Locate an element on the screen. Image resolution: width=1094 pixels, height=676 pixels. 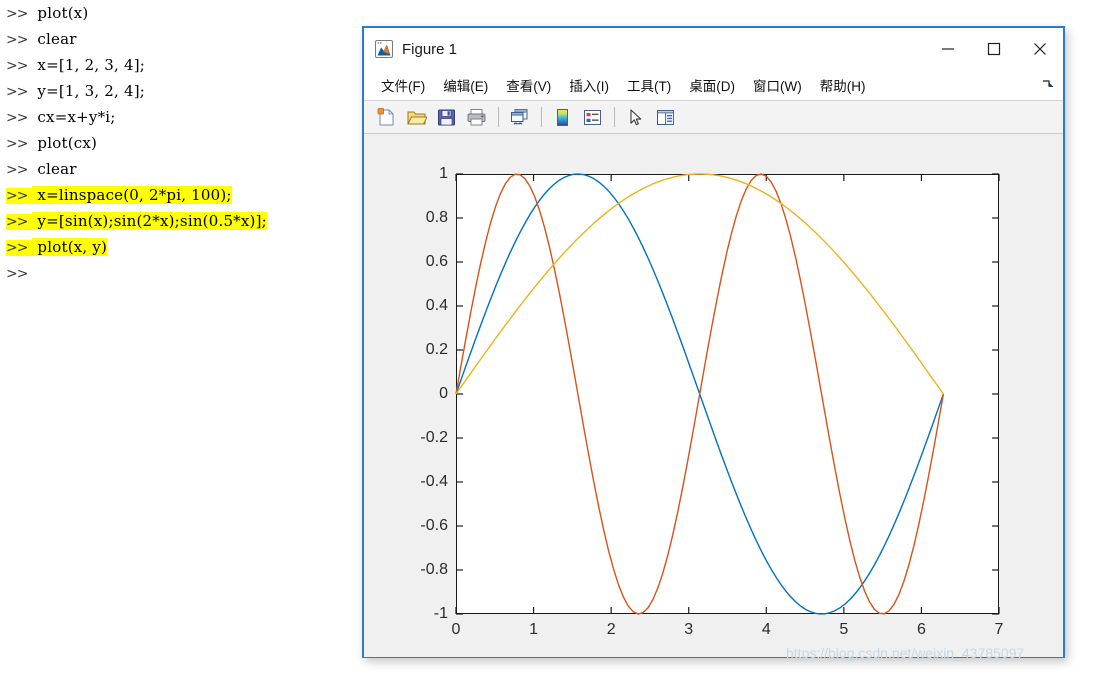
figure-toolbar is located at coordinates (713, 117).